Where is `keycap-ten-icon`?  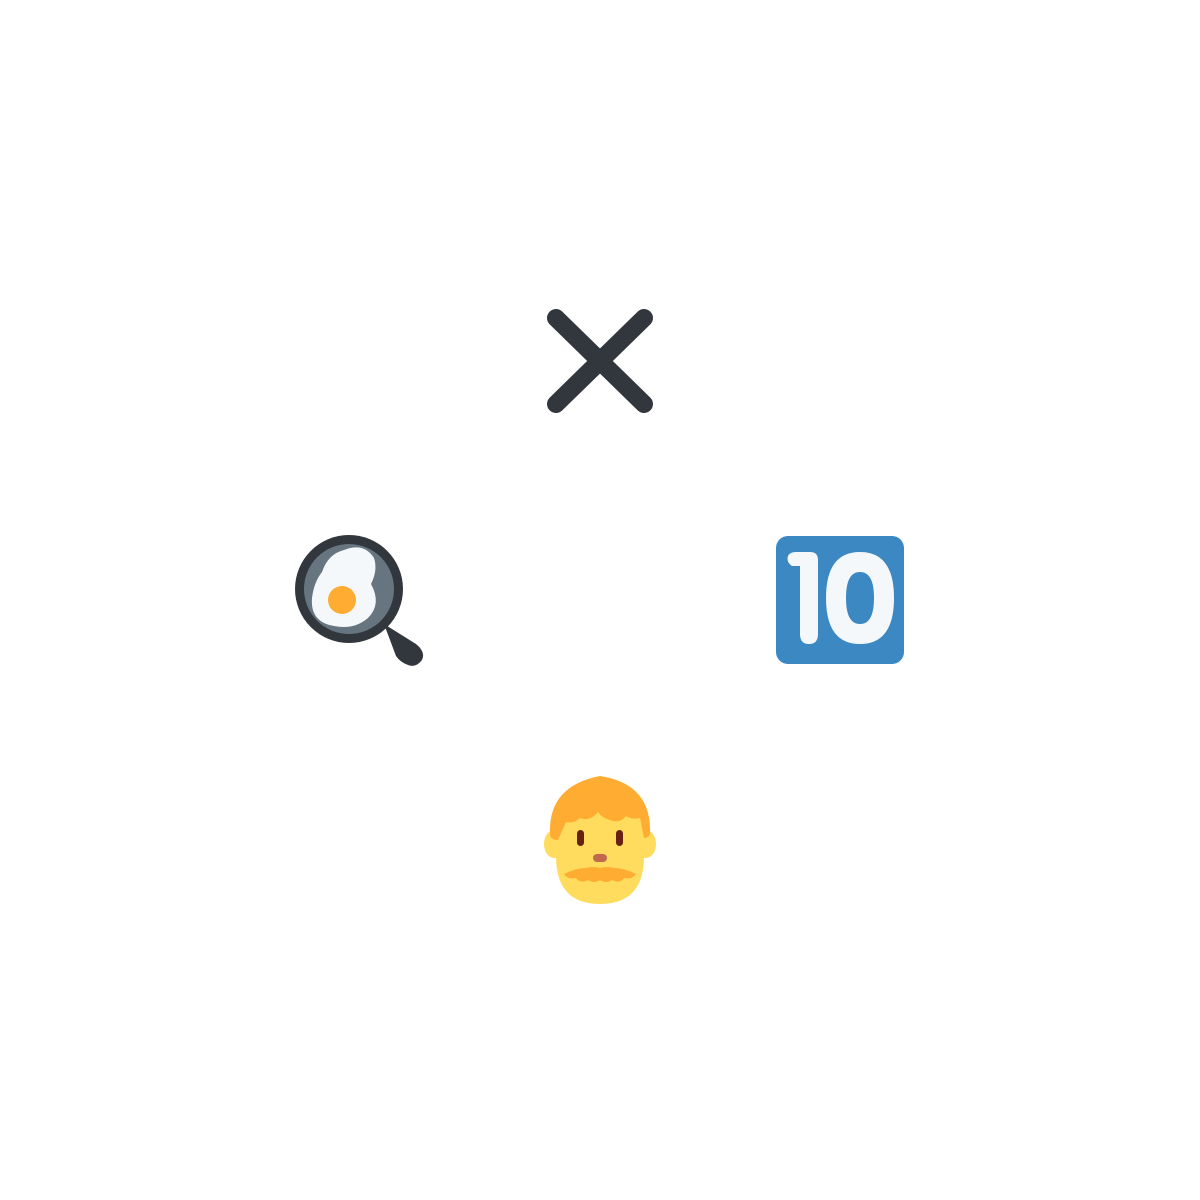 keycap-ten-icon is located at coordinates (840, 600).